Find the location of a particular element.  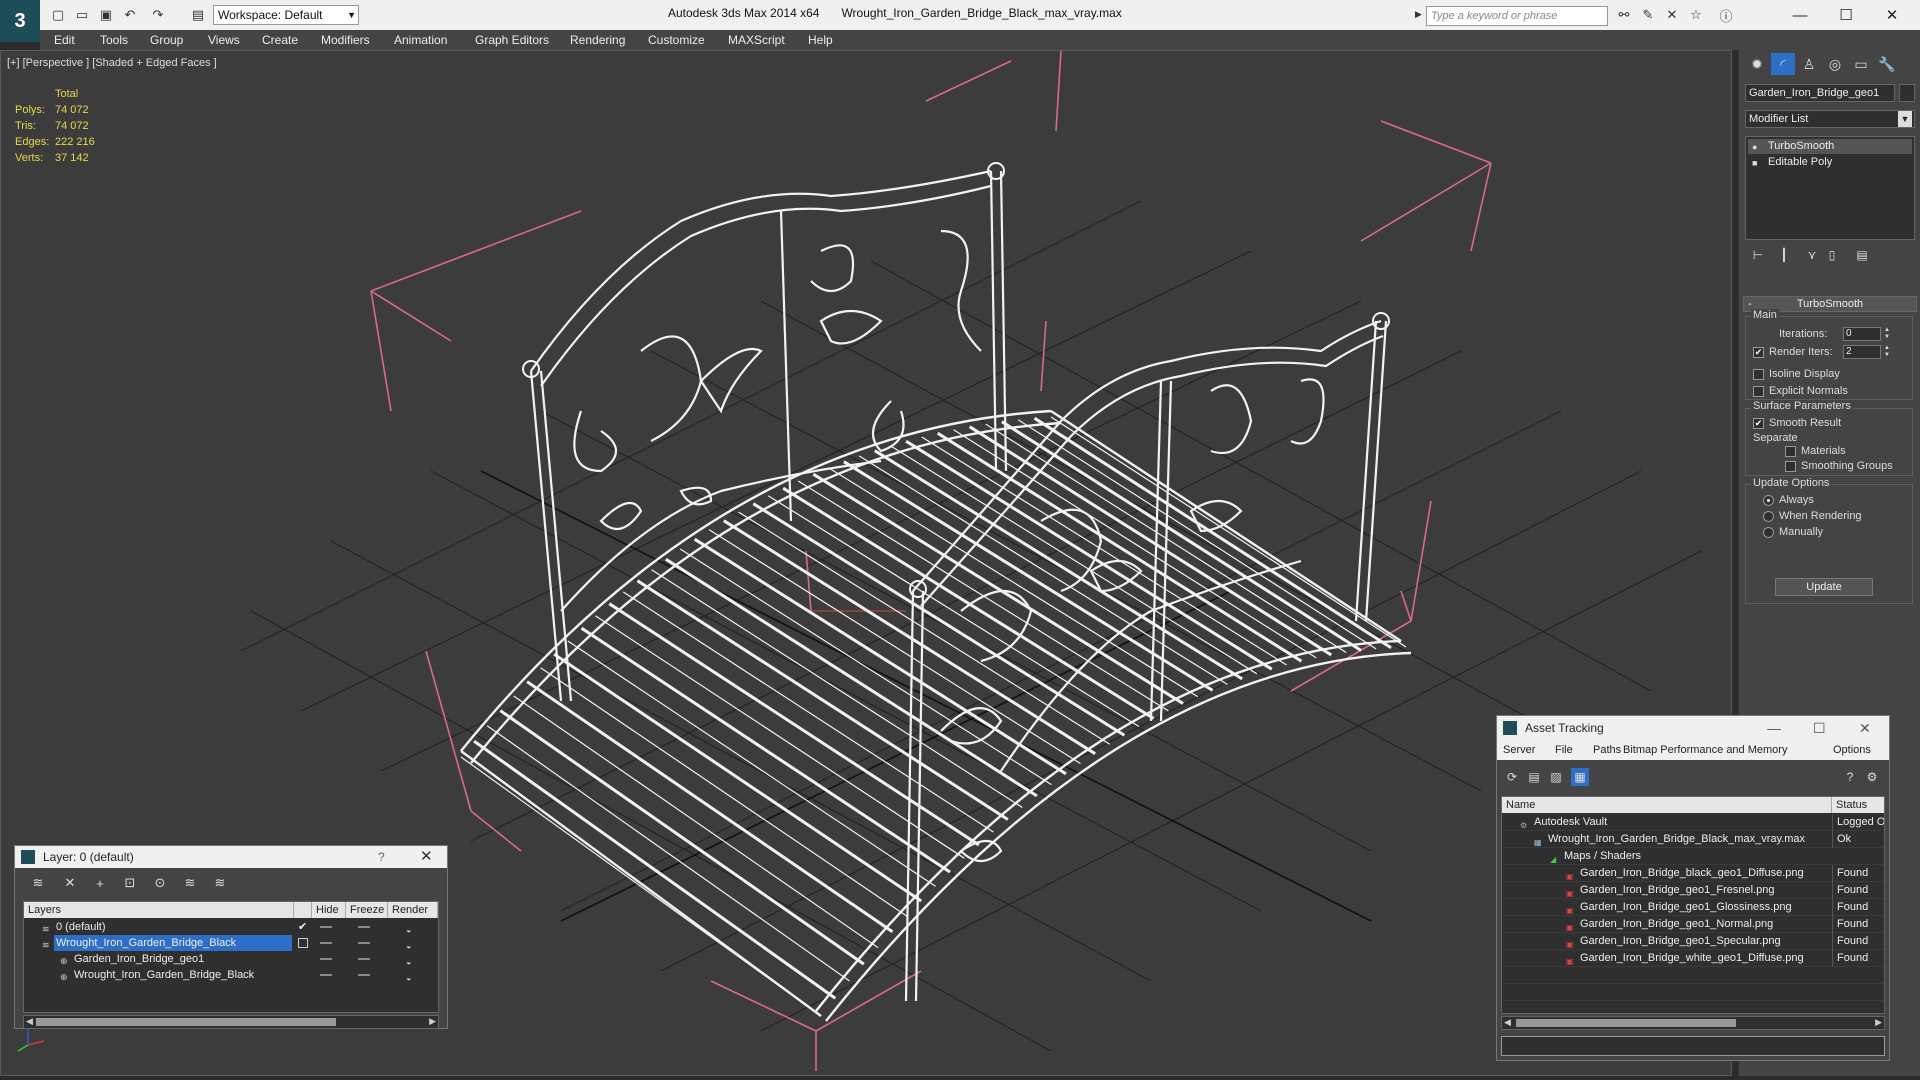

add-selection-icon: + is located at coordinates (100, 883).